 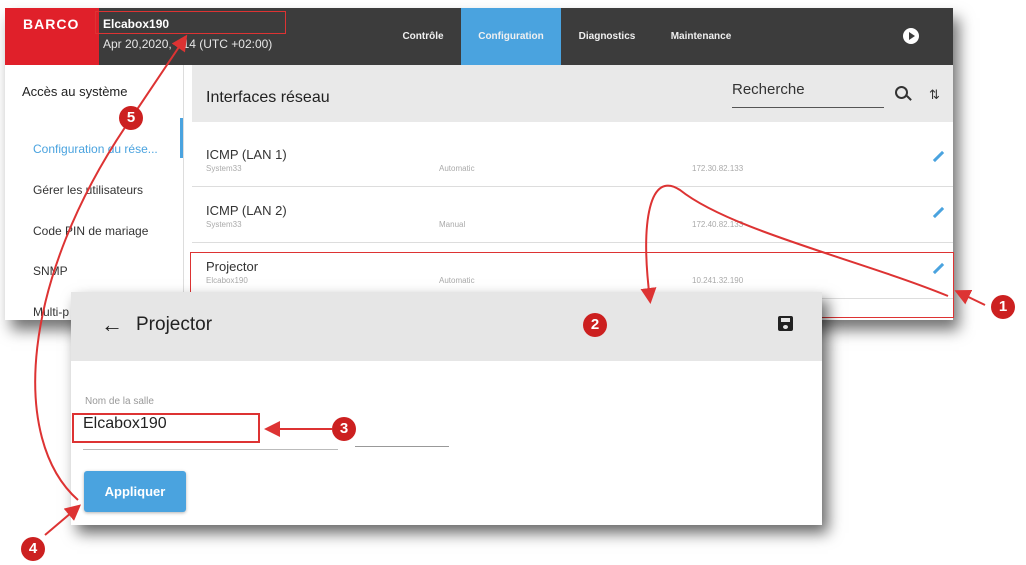 What do you see at coordinates (1003, 307) in the screenshot?
I see `callout-marker-1: 1` at bounding box center [1003, 307].